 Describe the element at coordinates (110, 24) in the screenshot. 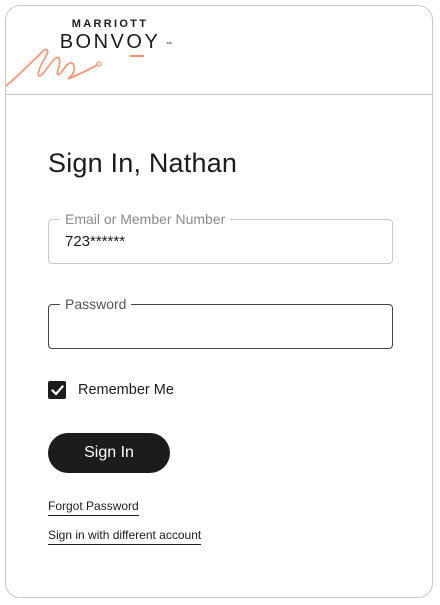

I see `logo-marriott-text: MARRIOTT` at that location.